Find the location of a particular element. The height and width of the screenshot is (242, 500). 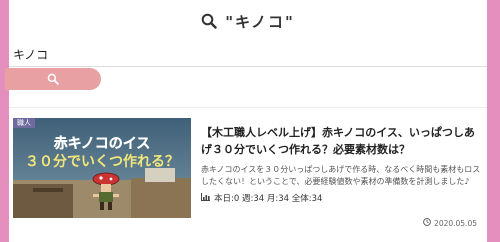

divider is located at coordinates (248, 107).